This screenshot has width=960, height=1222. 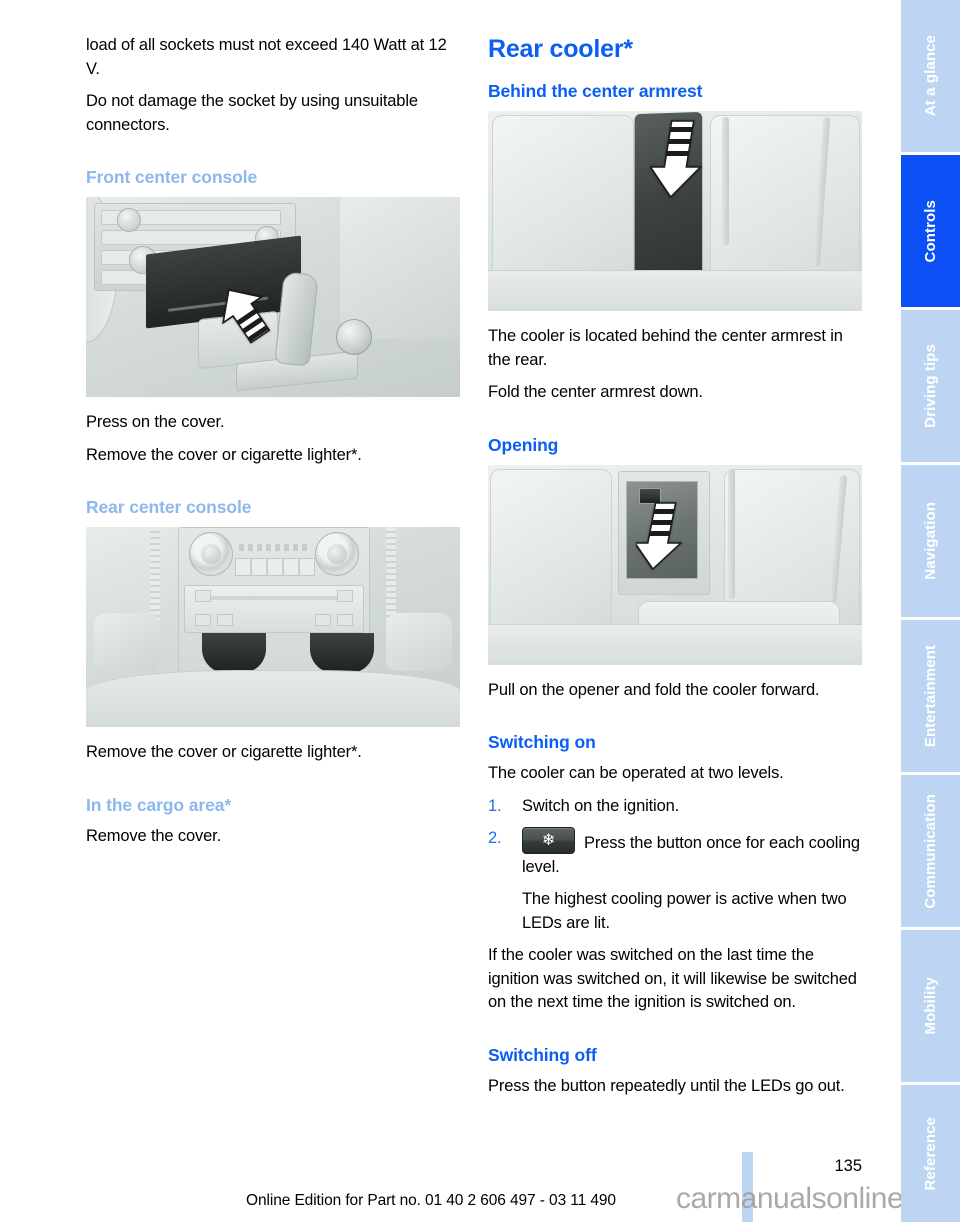 What do you see at coordinates (595, 392) in the screenshot?
I see `armrest-line-2: Fold the center armrest down.` at bounding box center [595, 392].